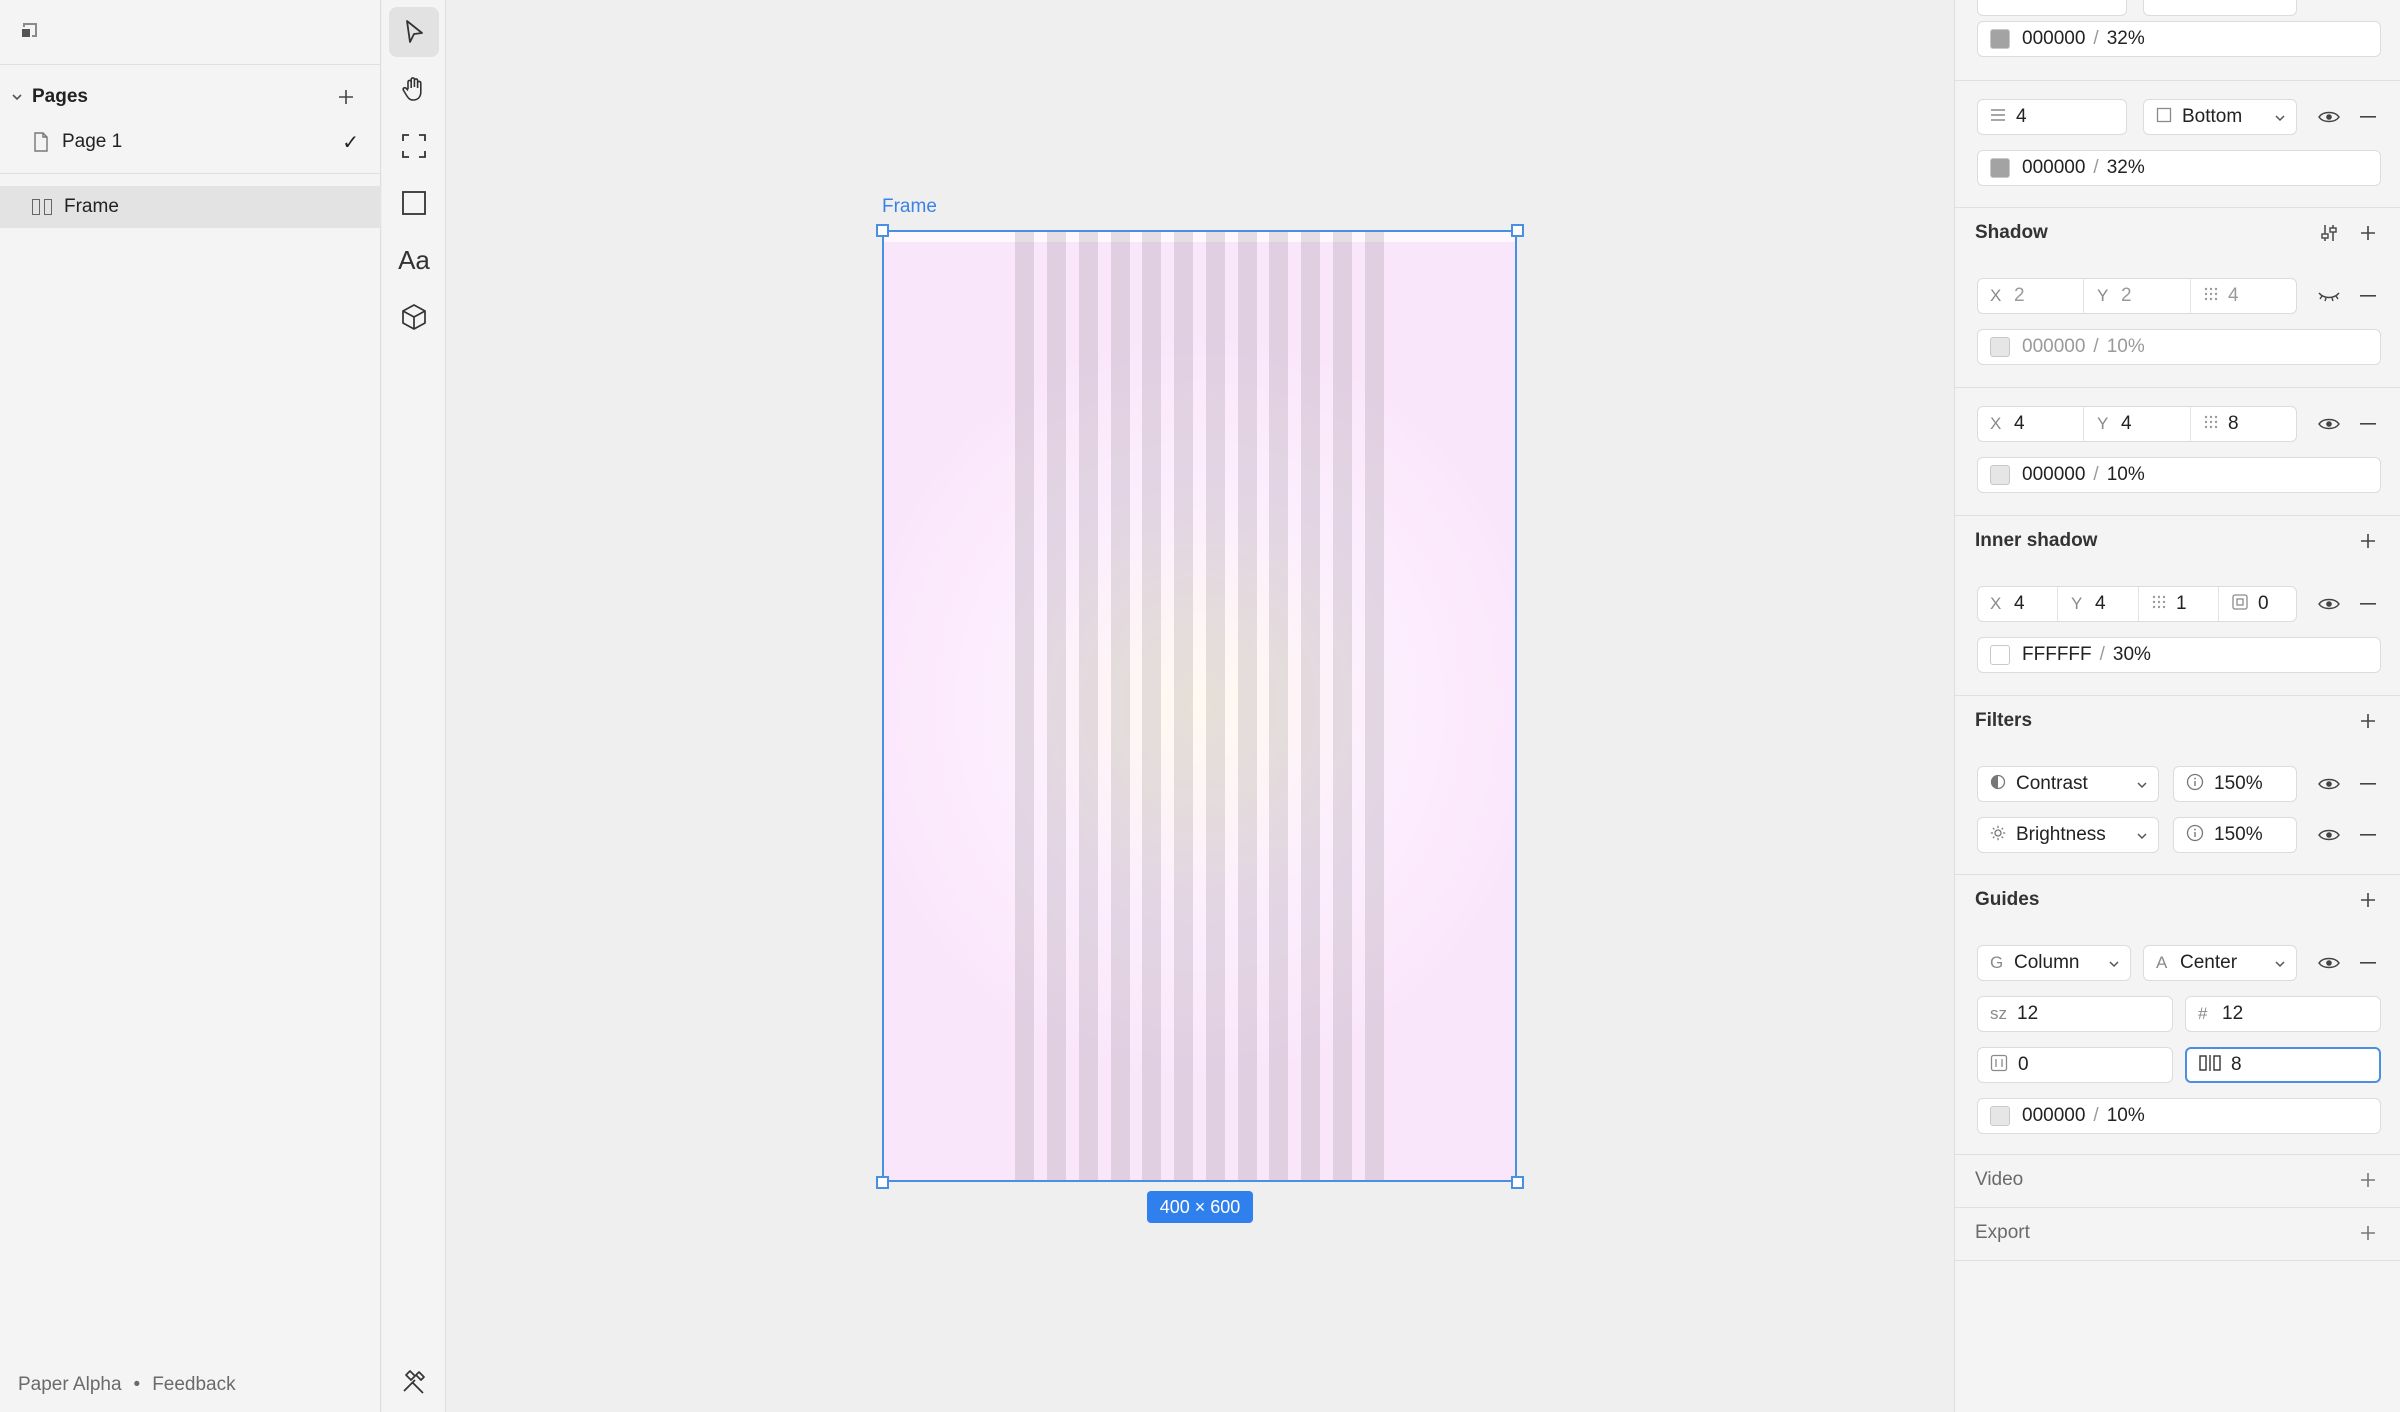  Describe the element at coordinates (2368, 1180) in the screenshot. I see `add-video-icon` at that location.